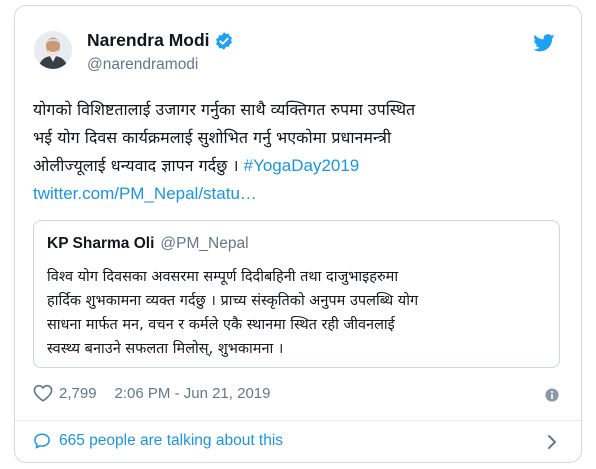  I want to click on author-name-row: Narendra Modi, so click(160, 40).